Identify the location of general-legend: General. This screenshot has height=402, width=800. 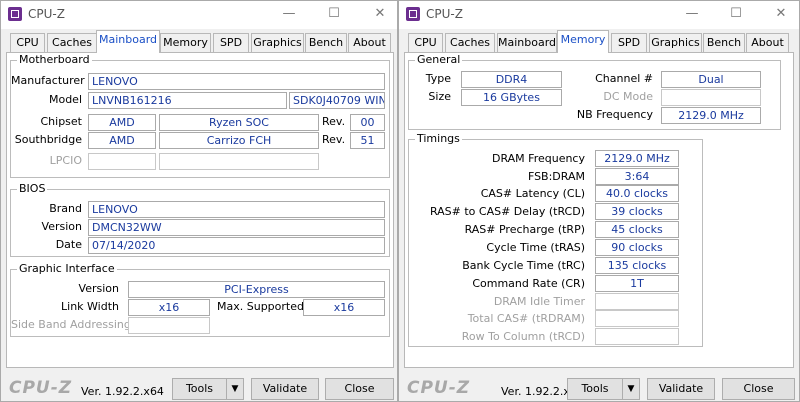
(439, 59).